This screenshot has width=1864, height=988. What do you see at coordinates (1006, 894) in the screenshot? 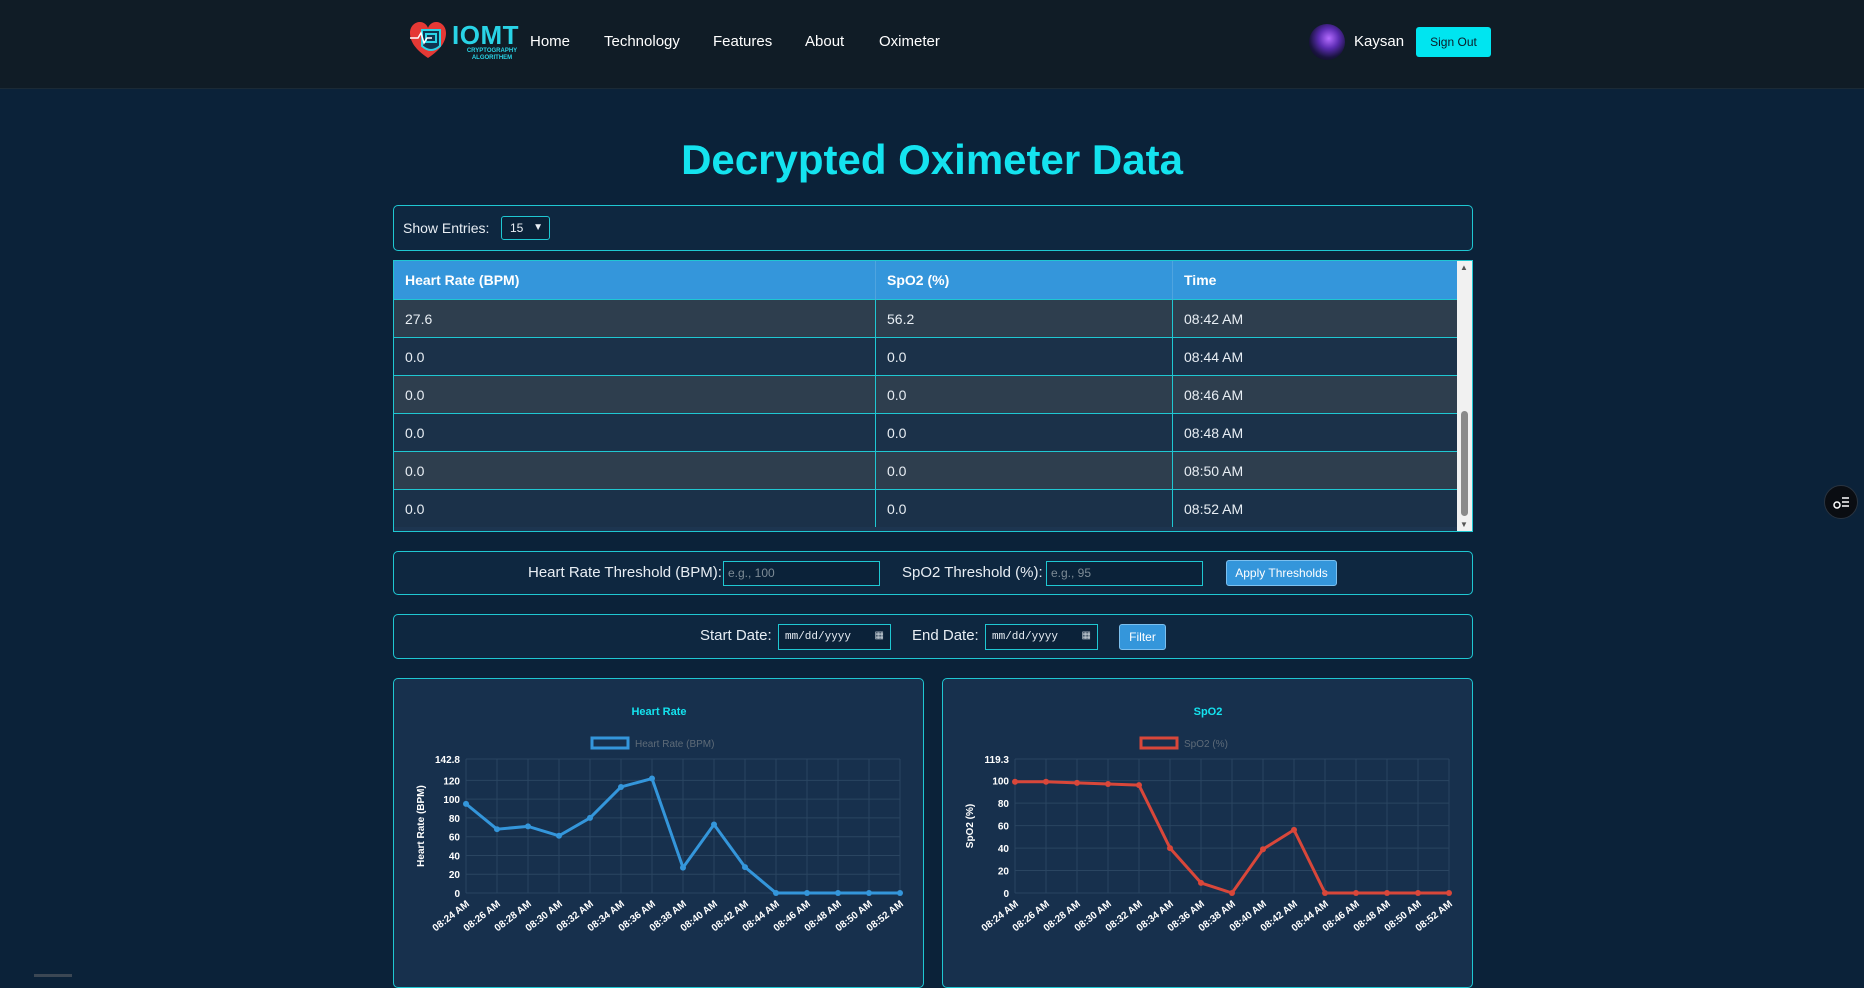
I see `y-tick-label: 0` at bounding box center [1006, 894].